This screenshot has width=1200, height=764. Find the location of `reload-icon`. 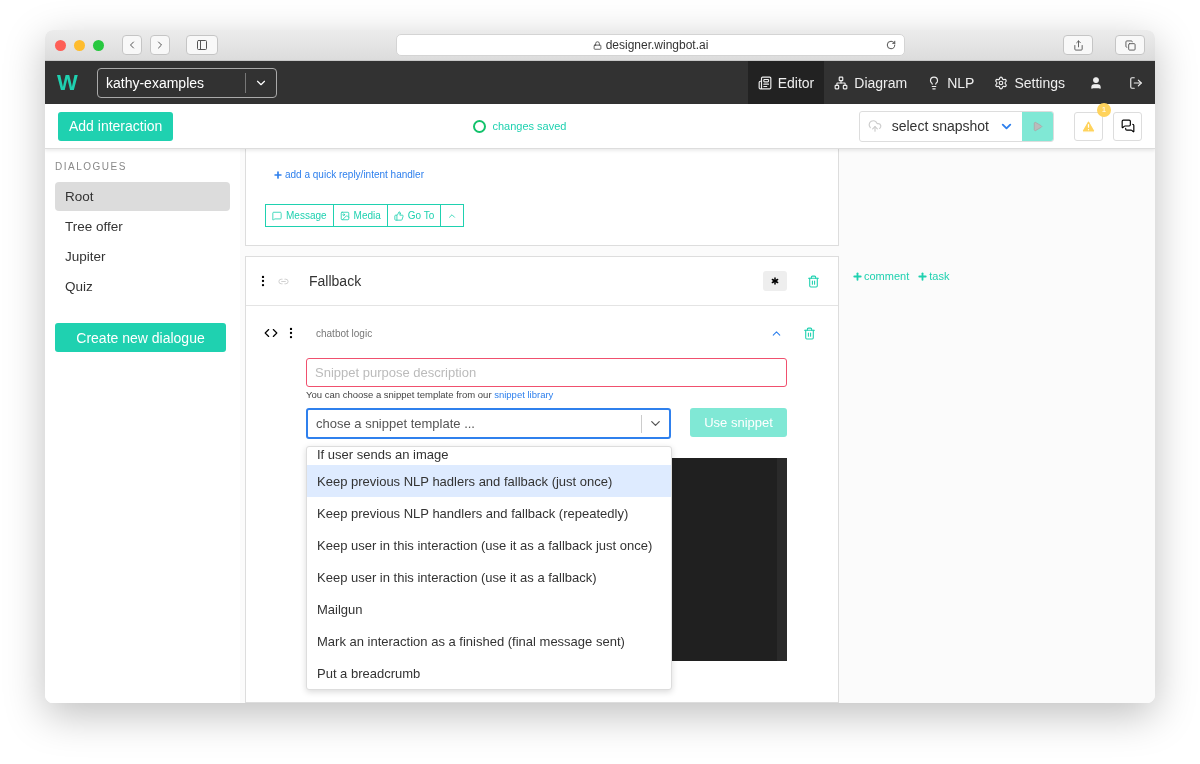

reload-icon is located at coordinates (891, 45).